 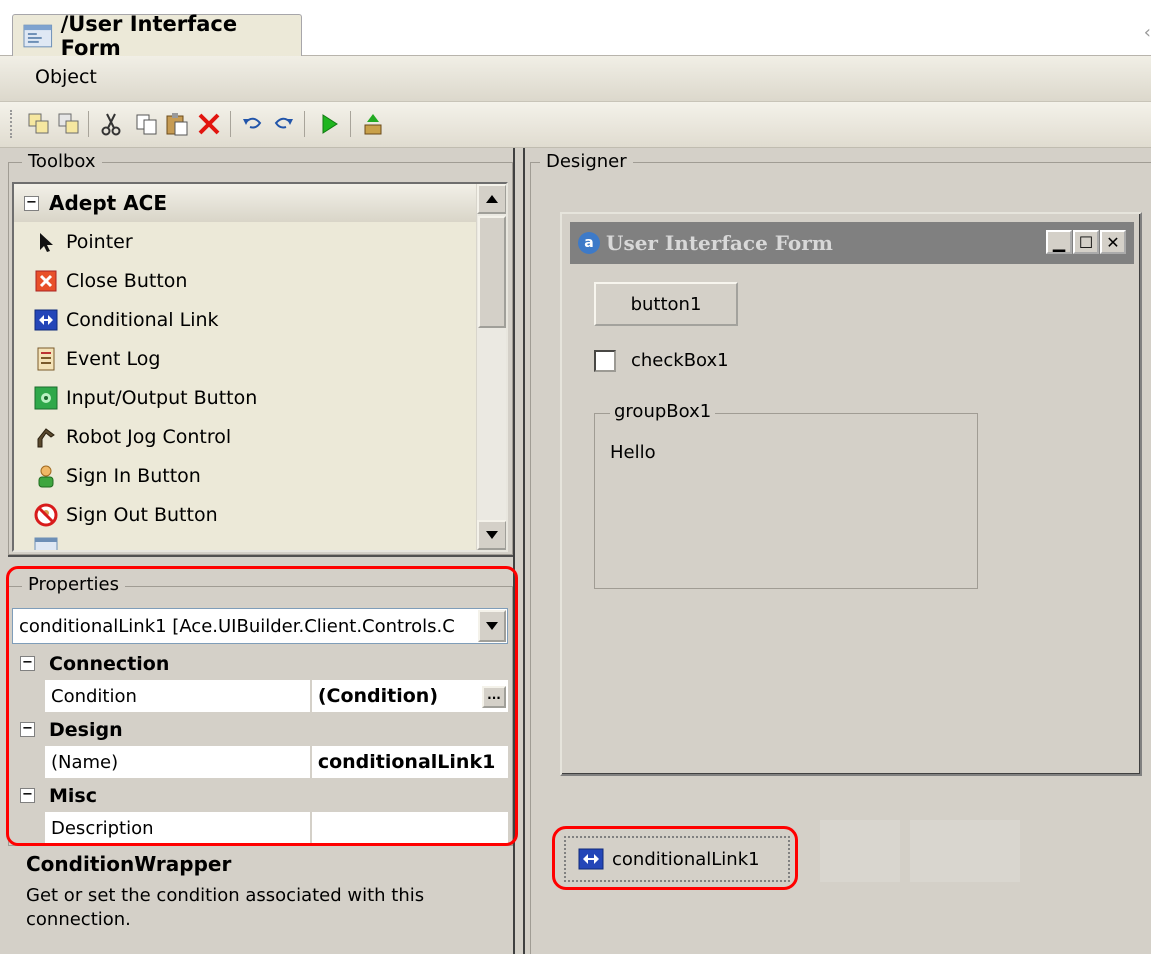 What do you see at coordinates (108, 203) in the screenshot?
I see `toolbox-category-label: Adept ACE` at bounding box center [108, 203].